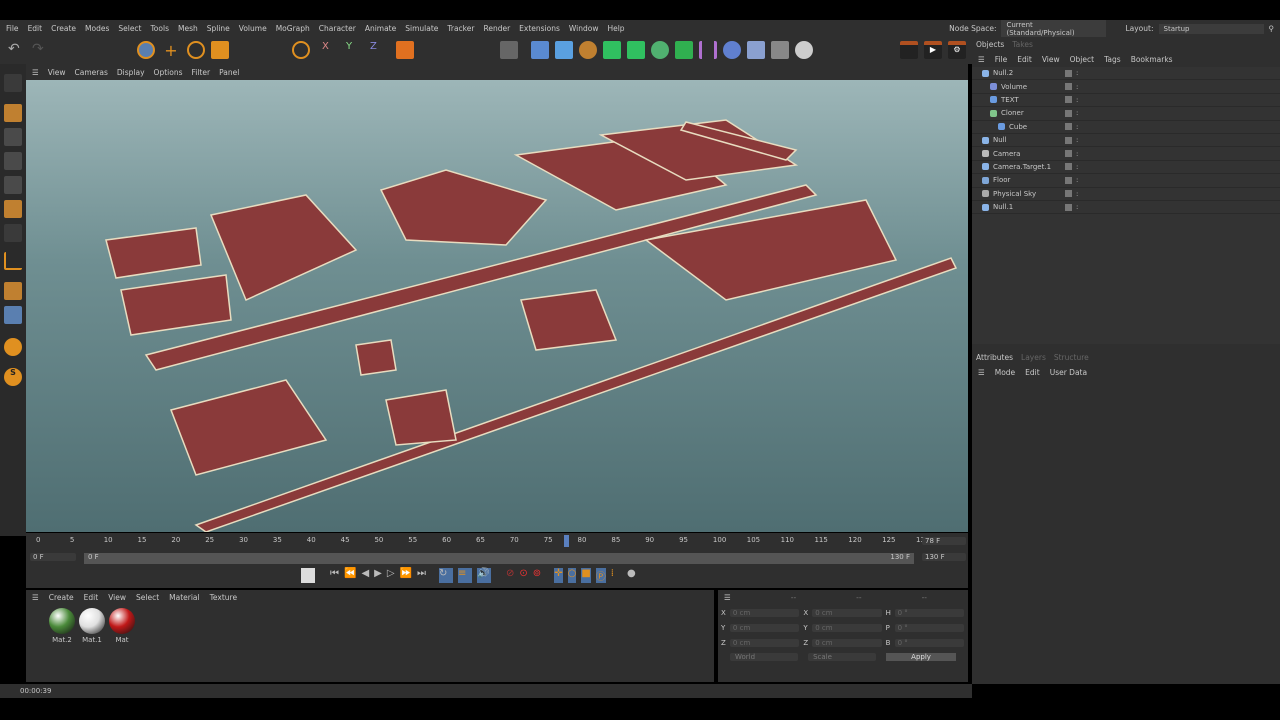 This screenshot has height=720, width=1280. What do you see at coordinates (1029, 180) in the screenshot?
I see `object-name: Floor` at bounding box center [1029, 180].